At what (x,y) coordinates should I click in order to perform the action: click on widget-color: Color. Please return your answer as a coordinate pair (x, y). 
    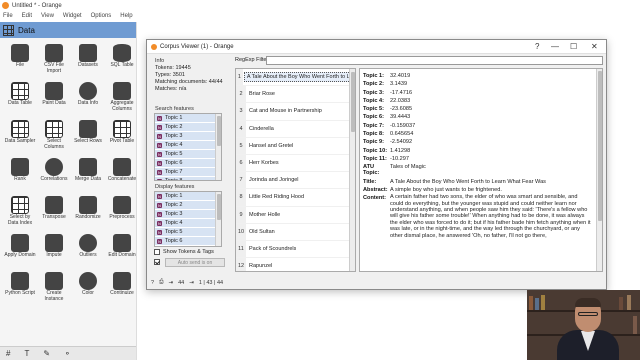
    Looking at the image, I should click on (88, 289).